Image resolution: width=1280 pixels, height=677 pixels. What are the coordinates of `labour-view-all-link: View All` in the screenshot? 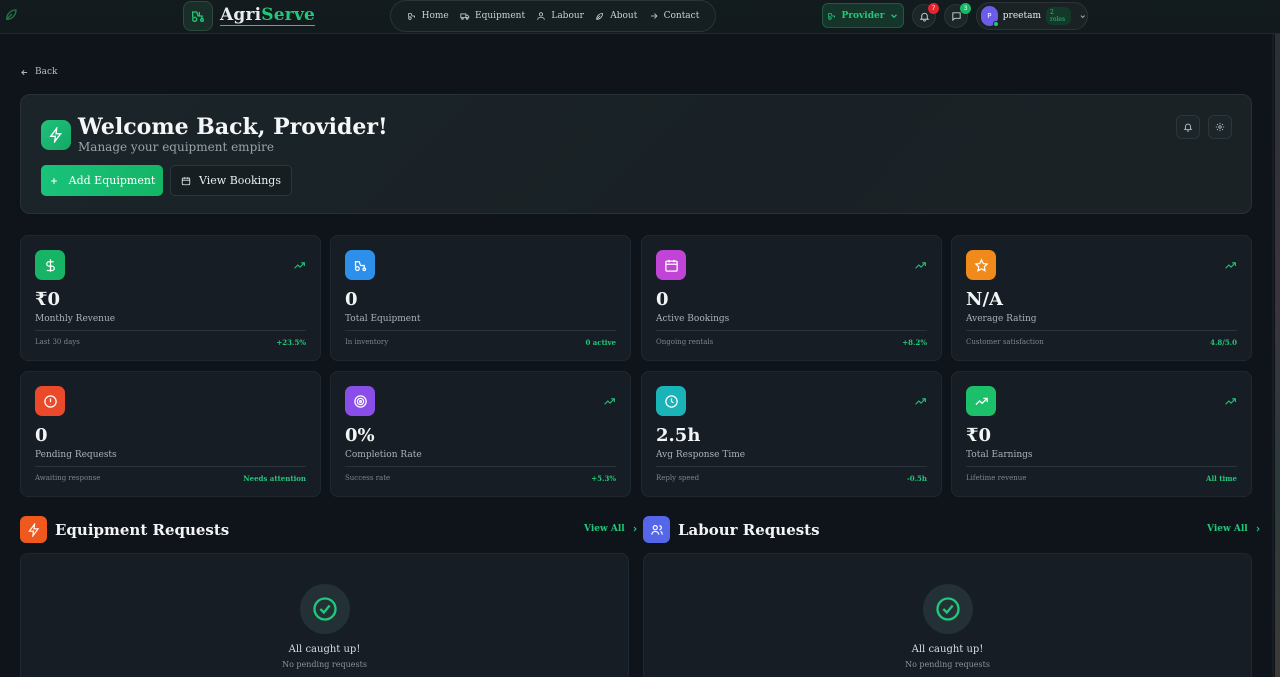 It's located at (1234, 529).